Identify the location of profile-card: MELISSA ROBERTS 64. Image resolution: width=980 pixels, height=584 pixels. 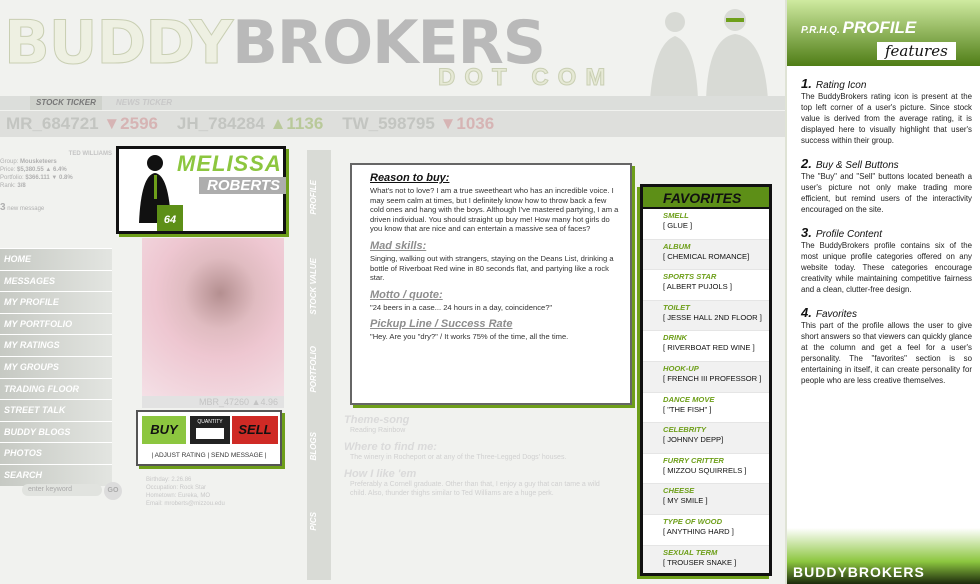
(201, 190).